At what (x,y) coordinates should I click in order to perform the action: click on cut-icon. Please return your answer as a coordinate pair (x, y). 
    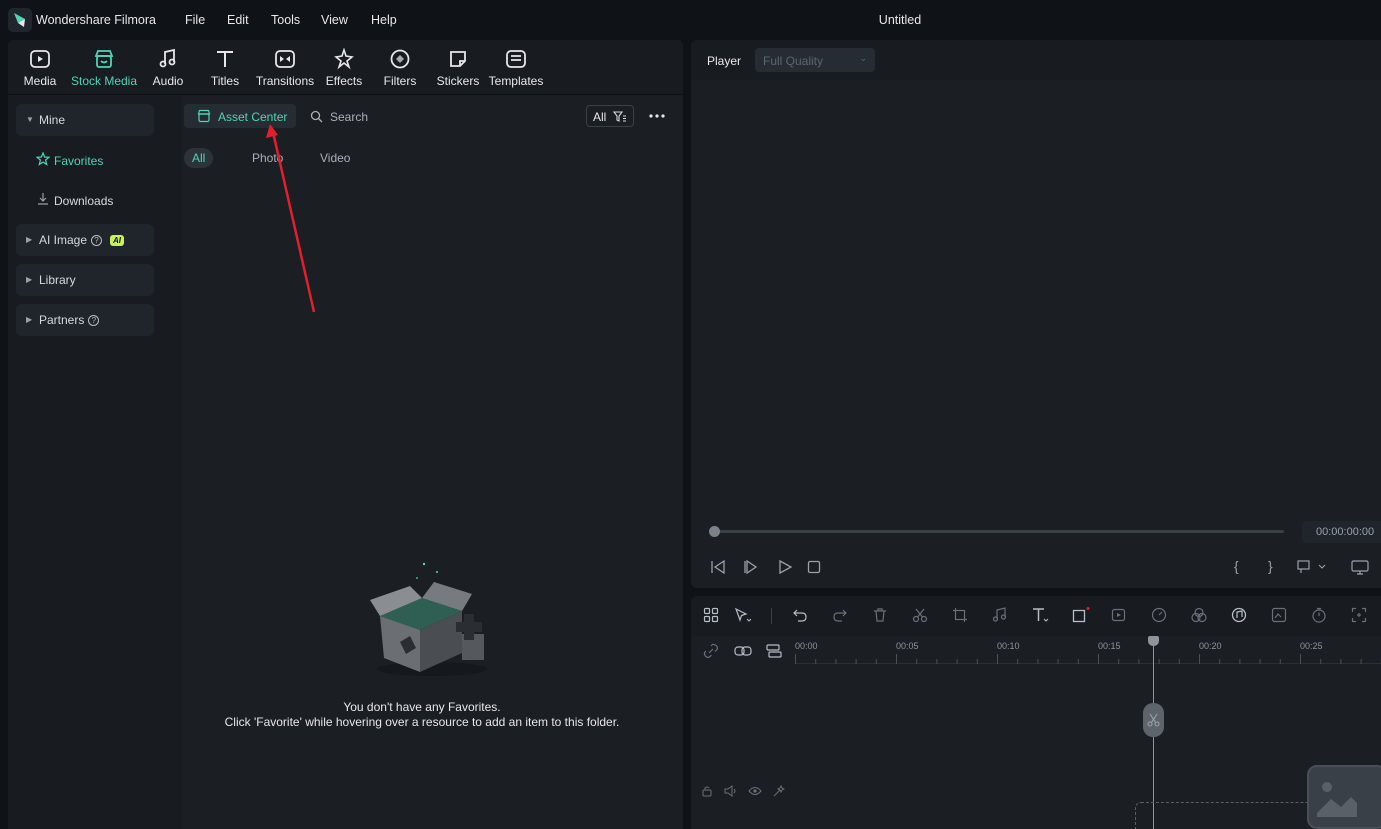
    Looking at the image, I should click on (920, 615).